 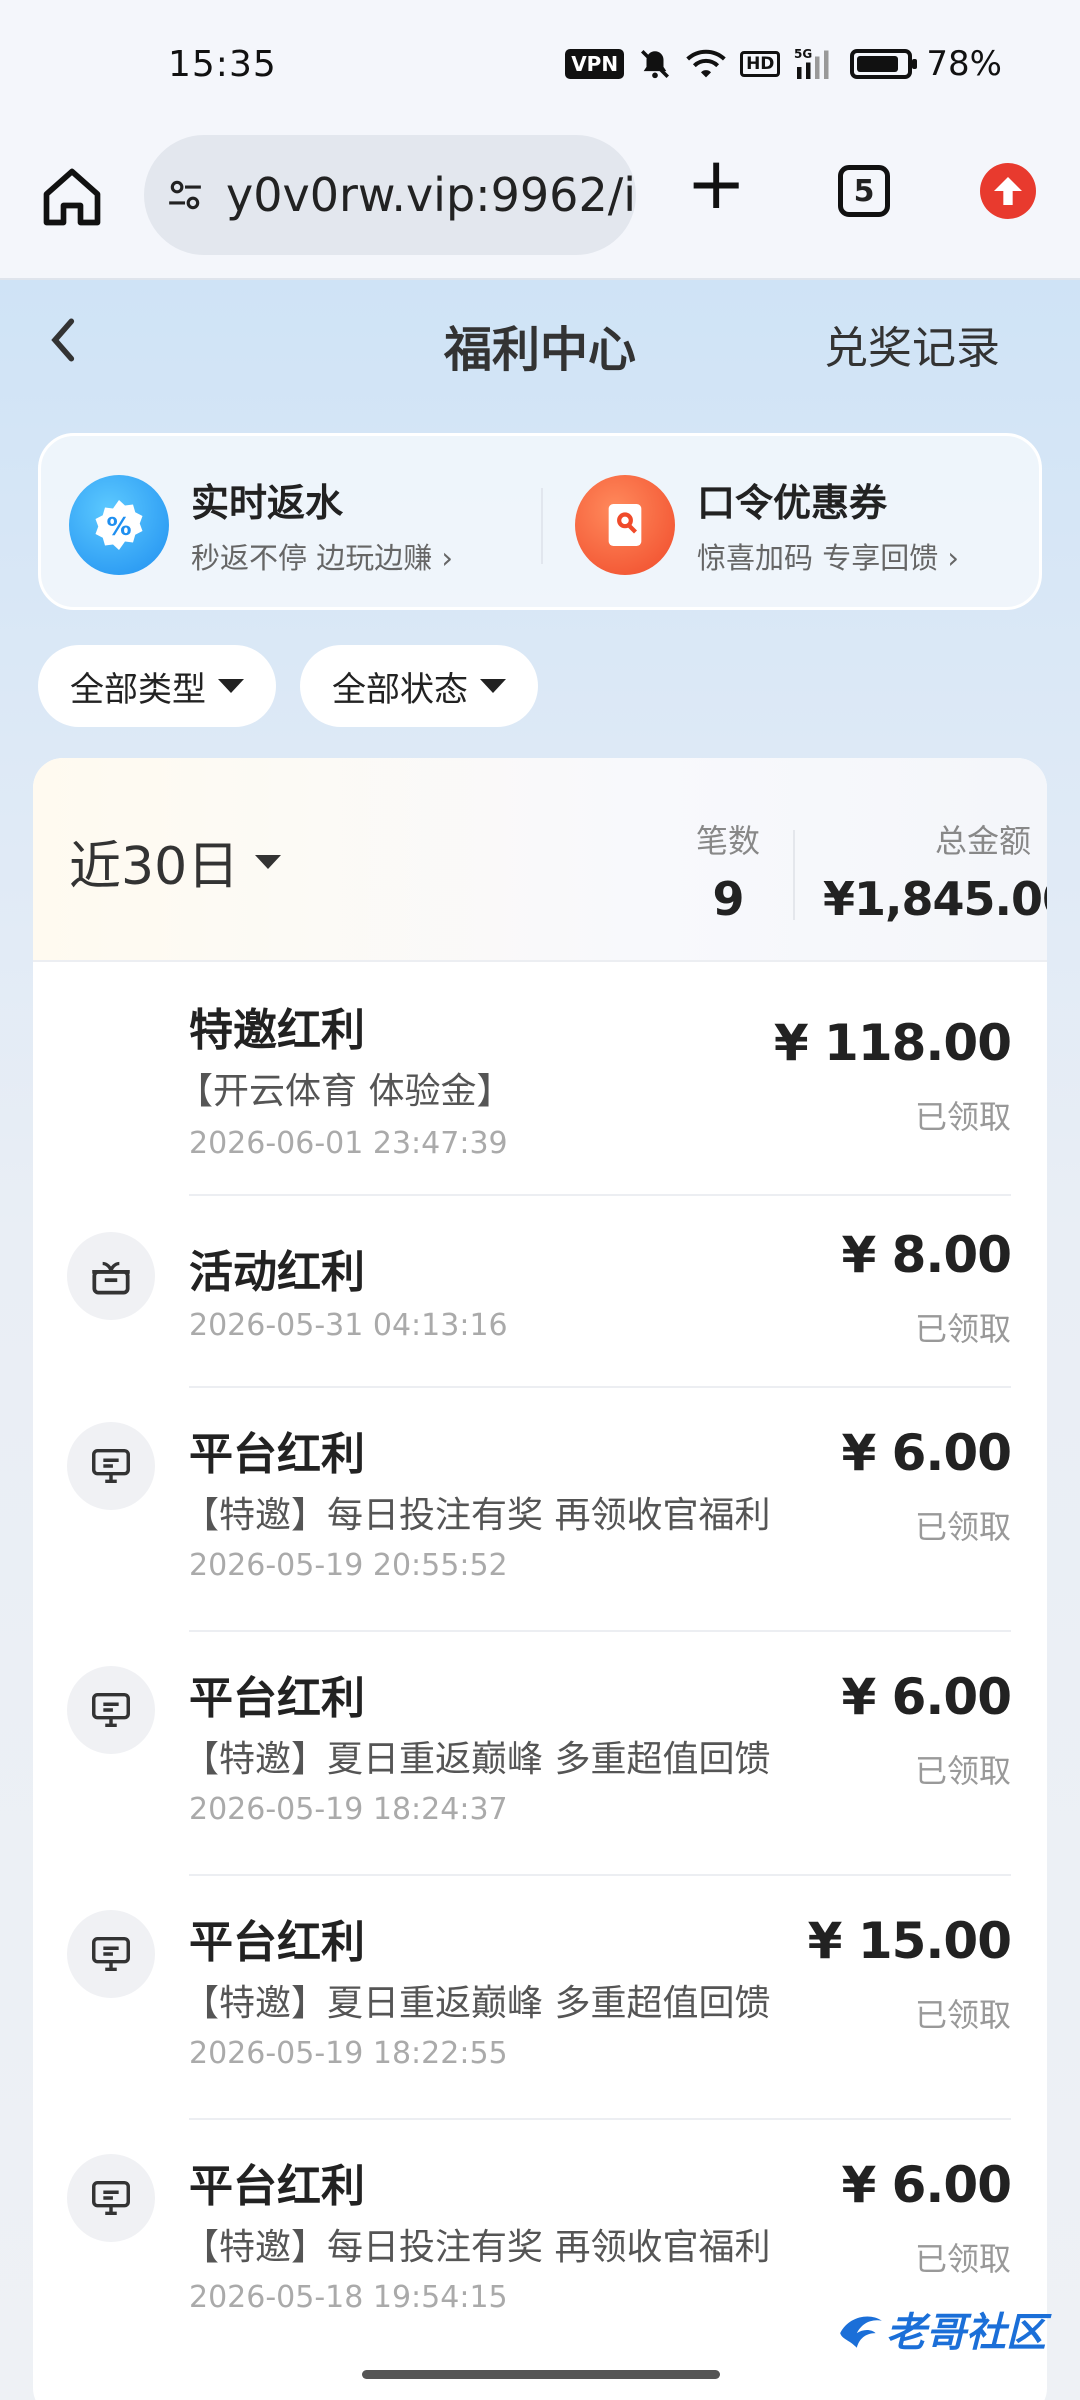 I want to click on record-time: 2026-05-31 04:13:16, so click(x=348, y=1325).